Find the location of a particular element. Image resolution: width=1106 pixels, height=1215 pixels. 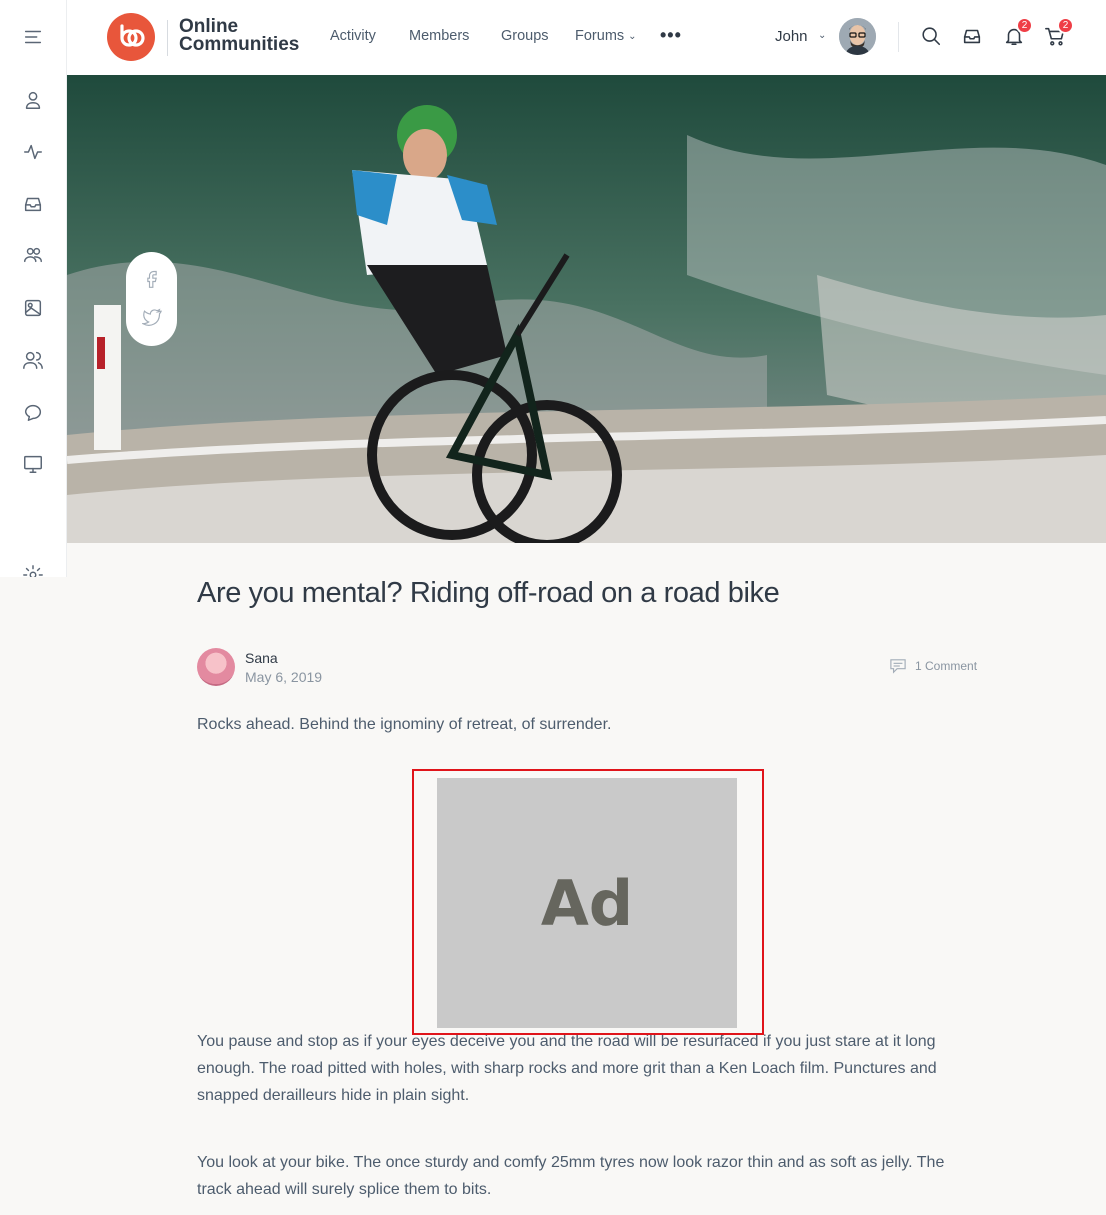

messages-inbox-icon is located at coordinates (973, 37).